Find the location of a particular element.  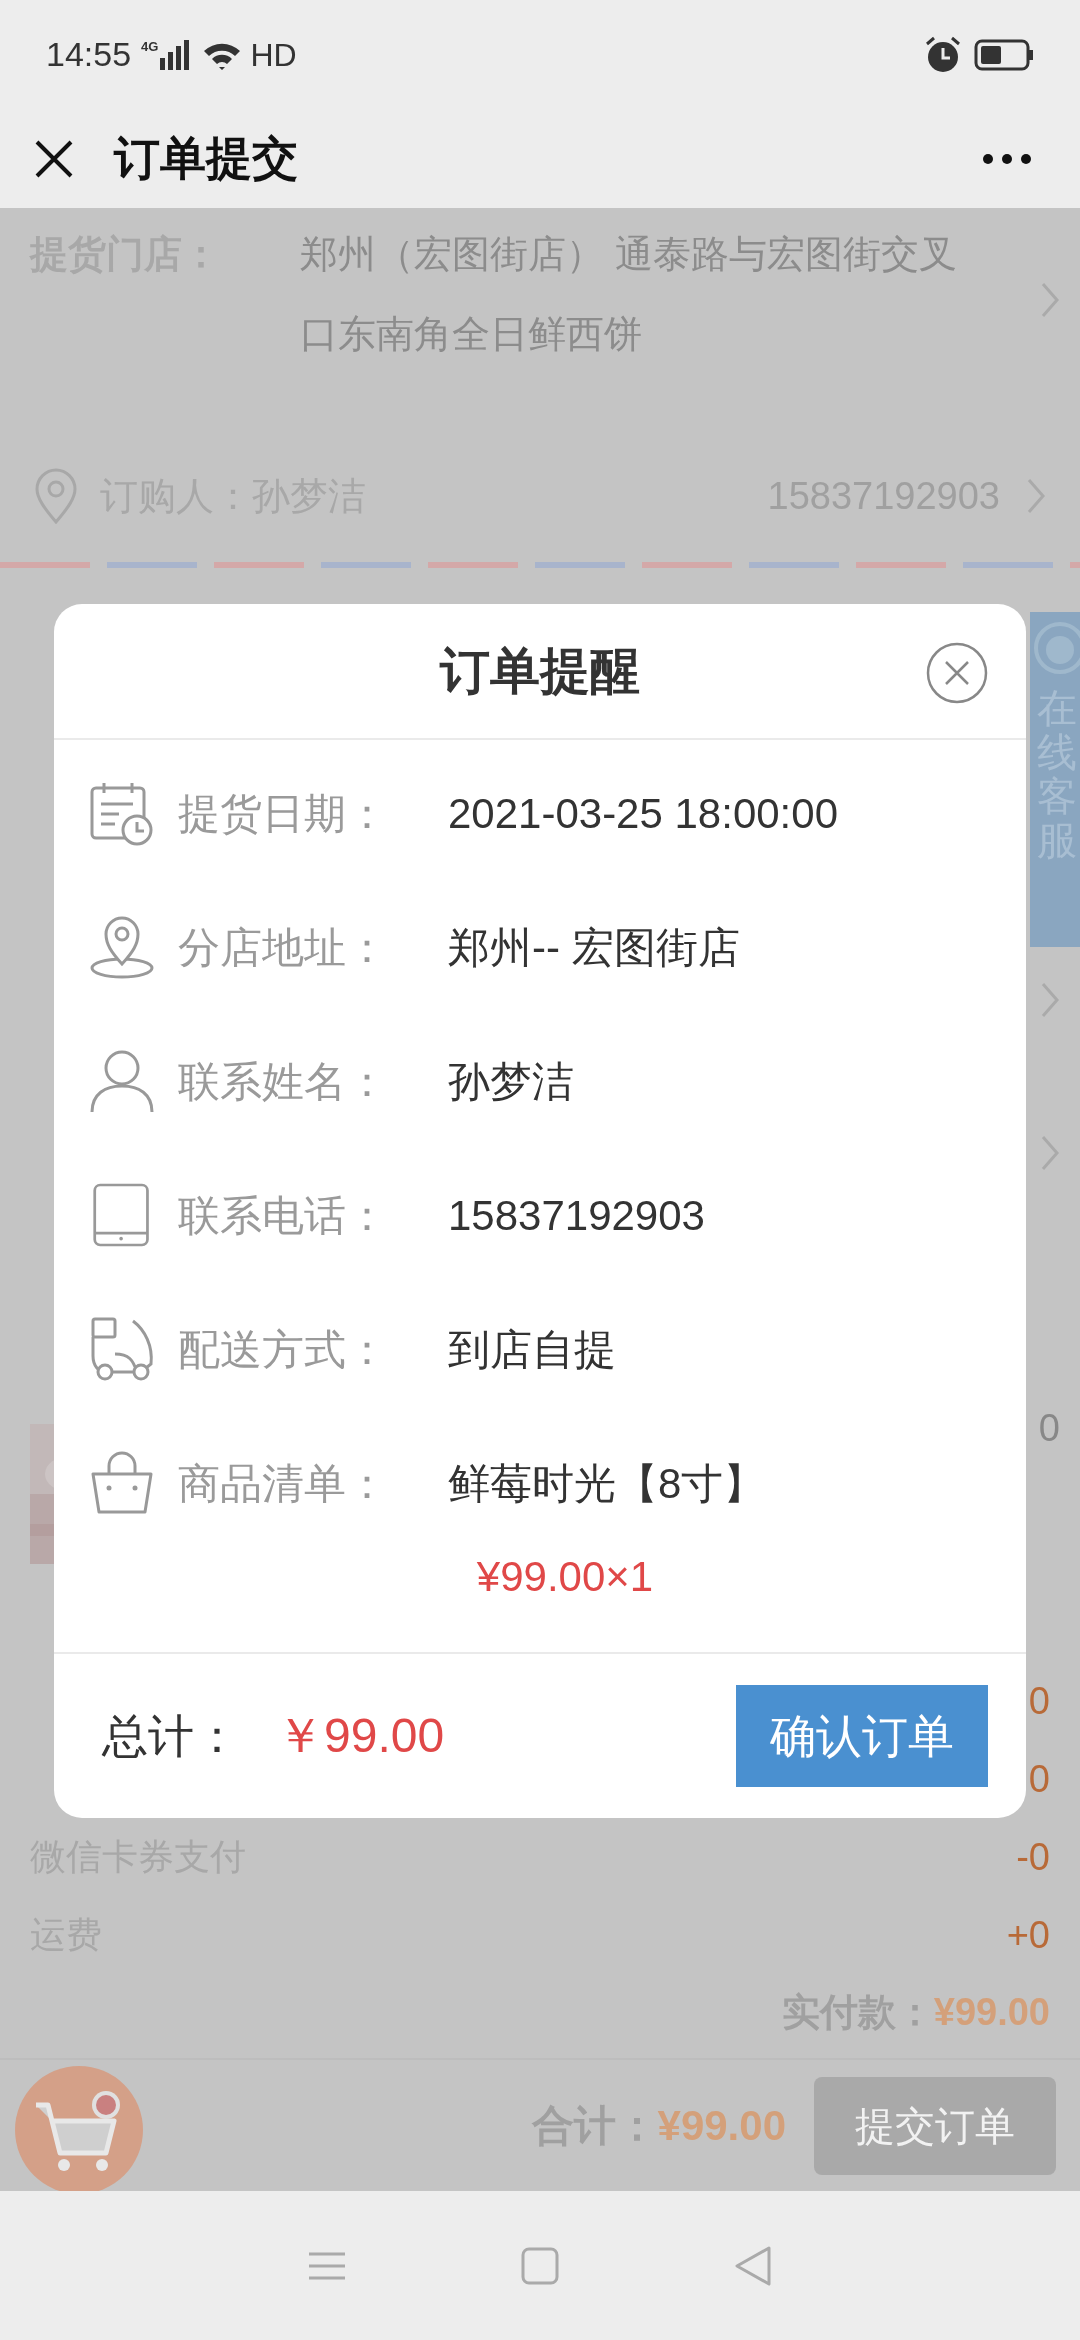

field-label: 联系姓名： is located at coordinates (283, 1081).